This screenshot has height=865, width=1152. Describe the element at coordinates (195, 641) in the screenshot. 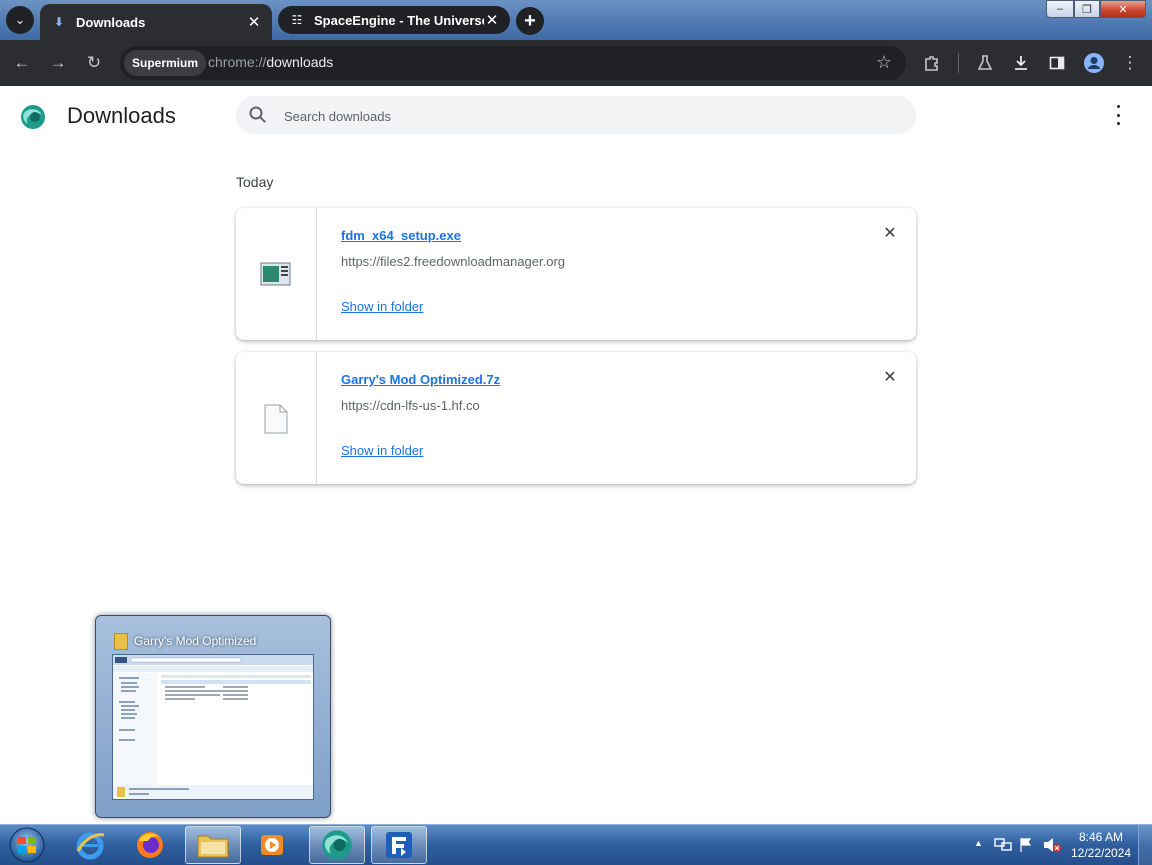

I see `preview-title: Garry's Mod Optimized` at that location.